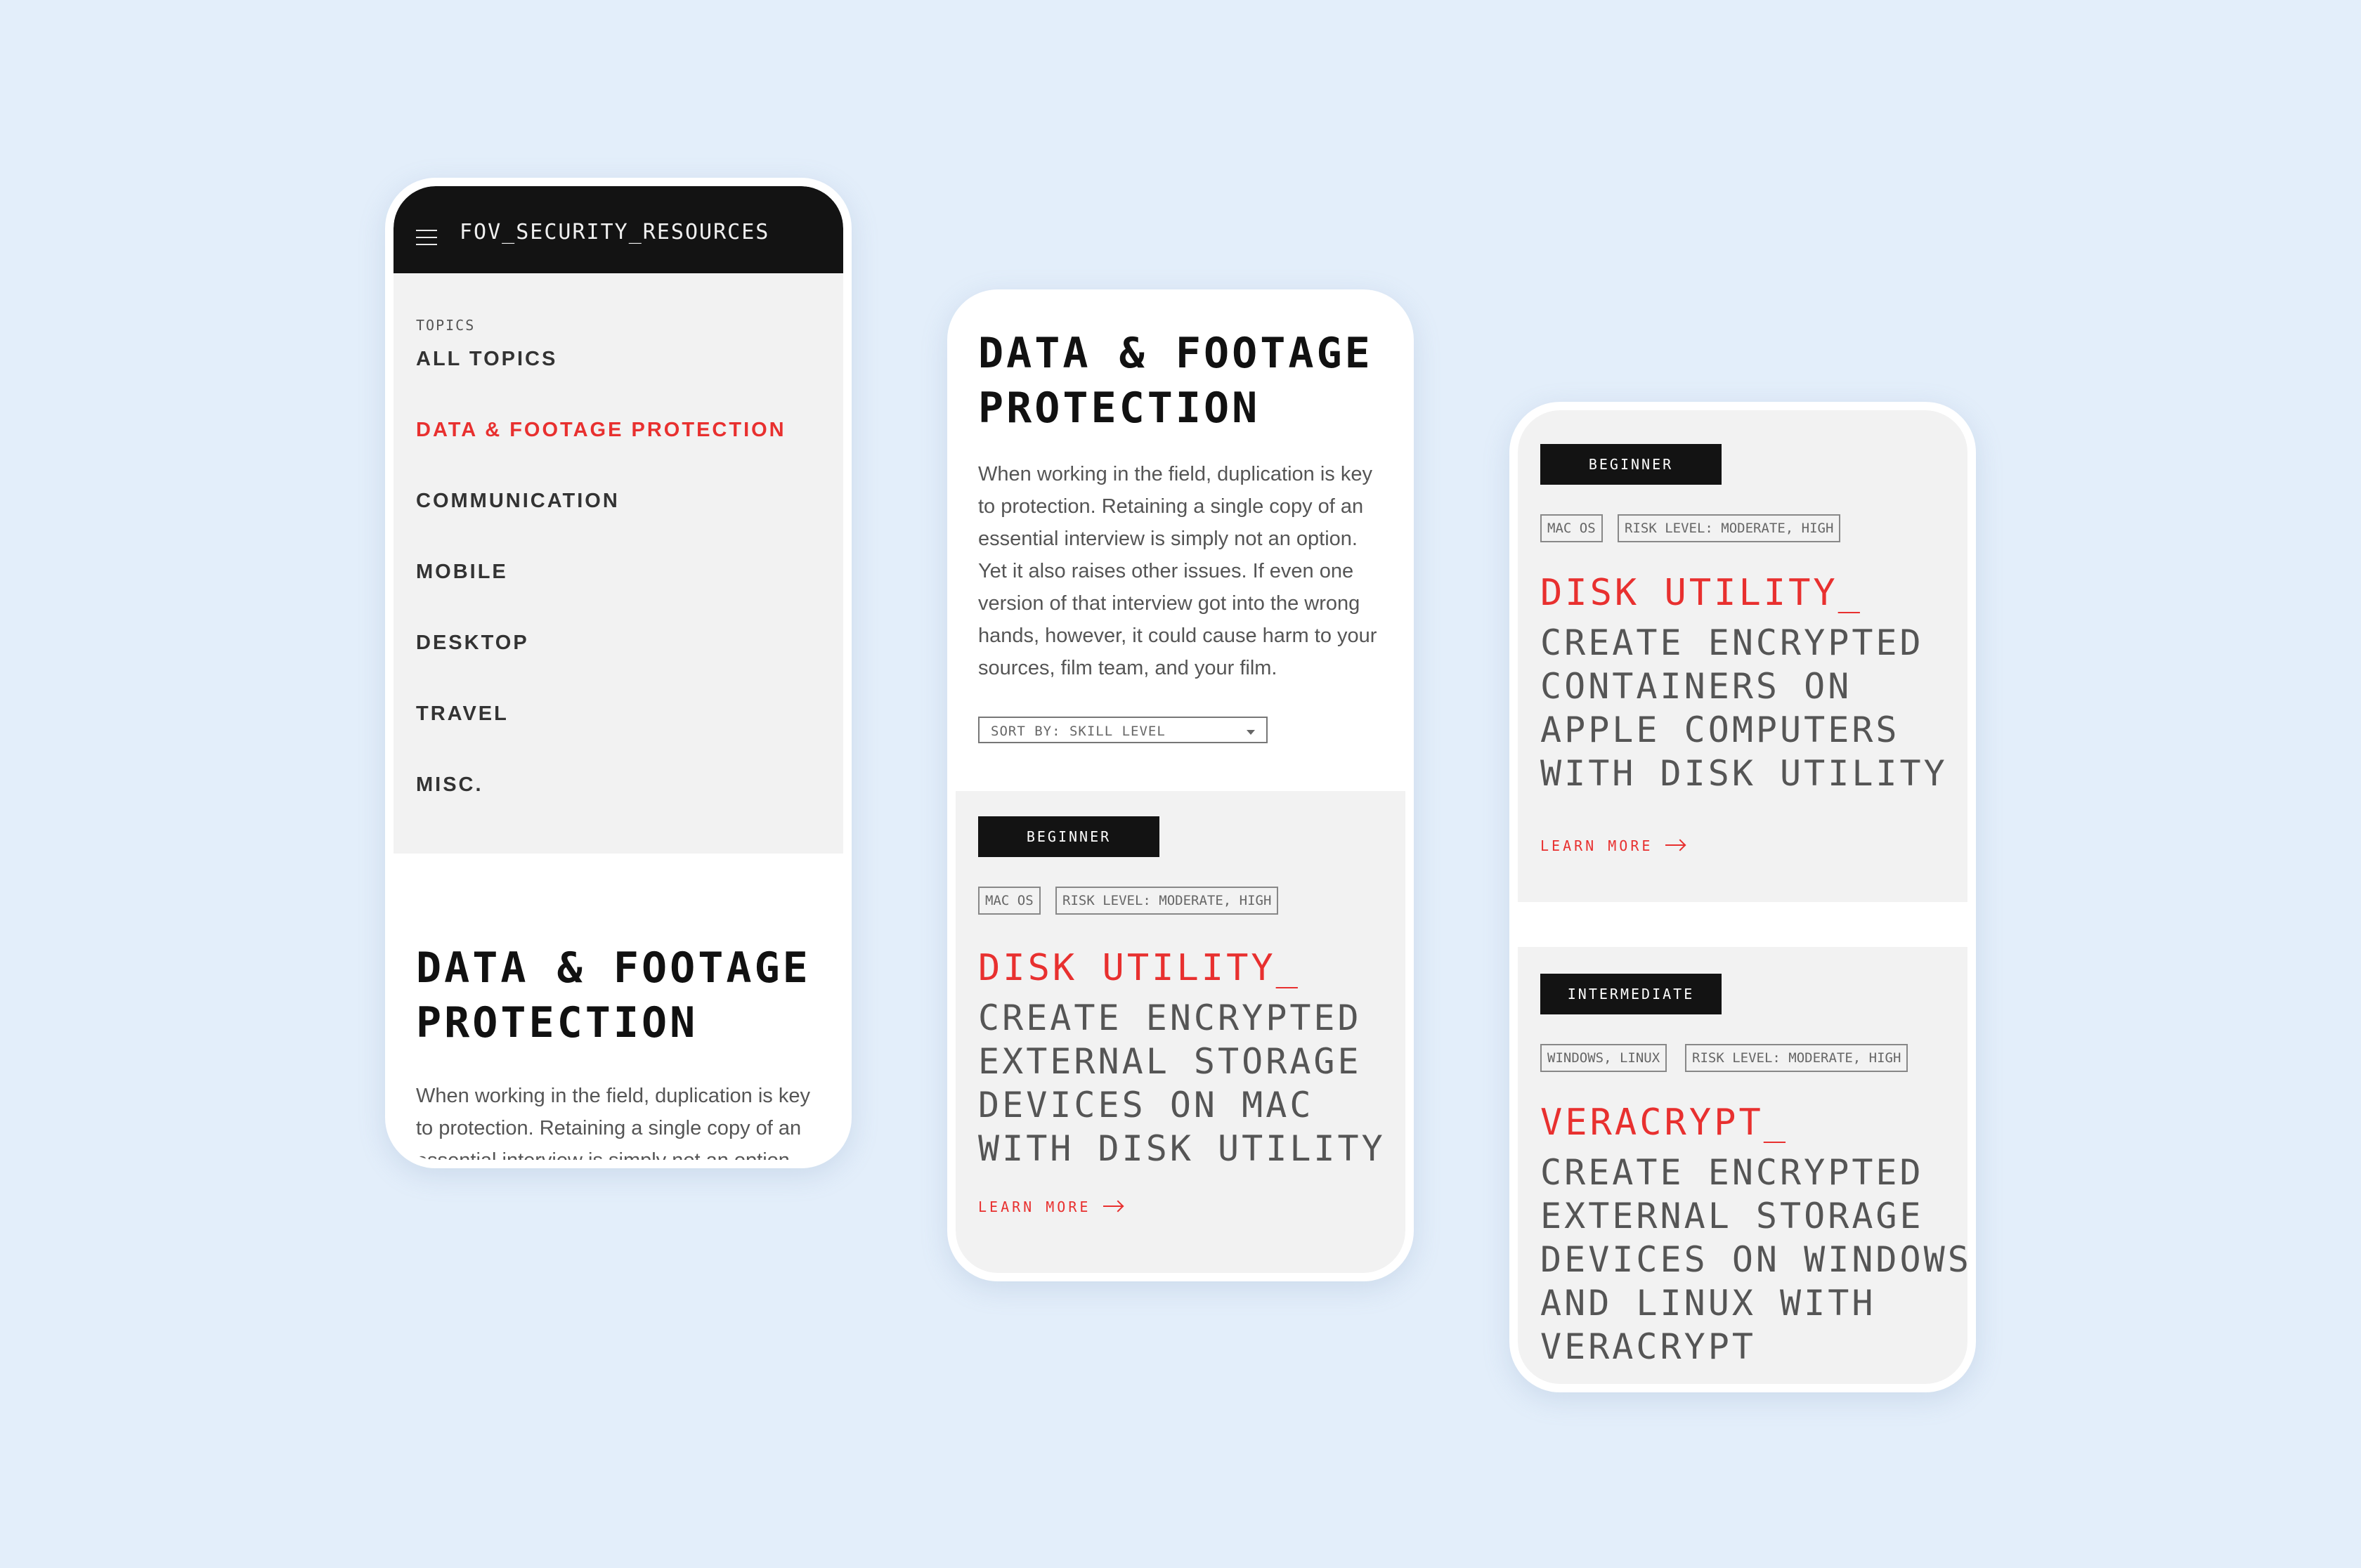 This screenshot has width=2361, height=1568. Describe the element at coordinates (1603, 1058) in the screenshot. I see `platform-tag: WINDOWS, LINUX` at that location.